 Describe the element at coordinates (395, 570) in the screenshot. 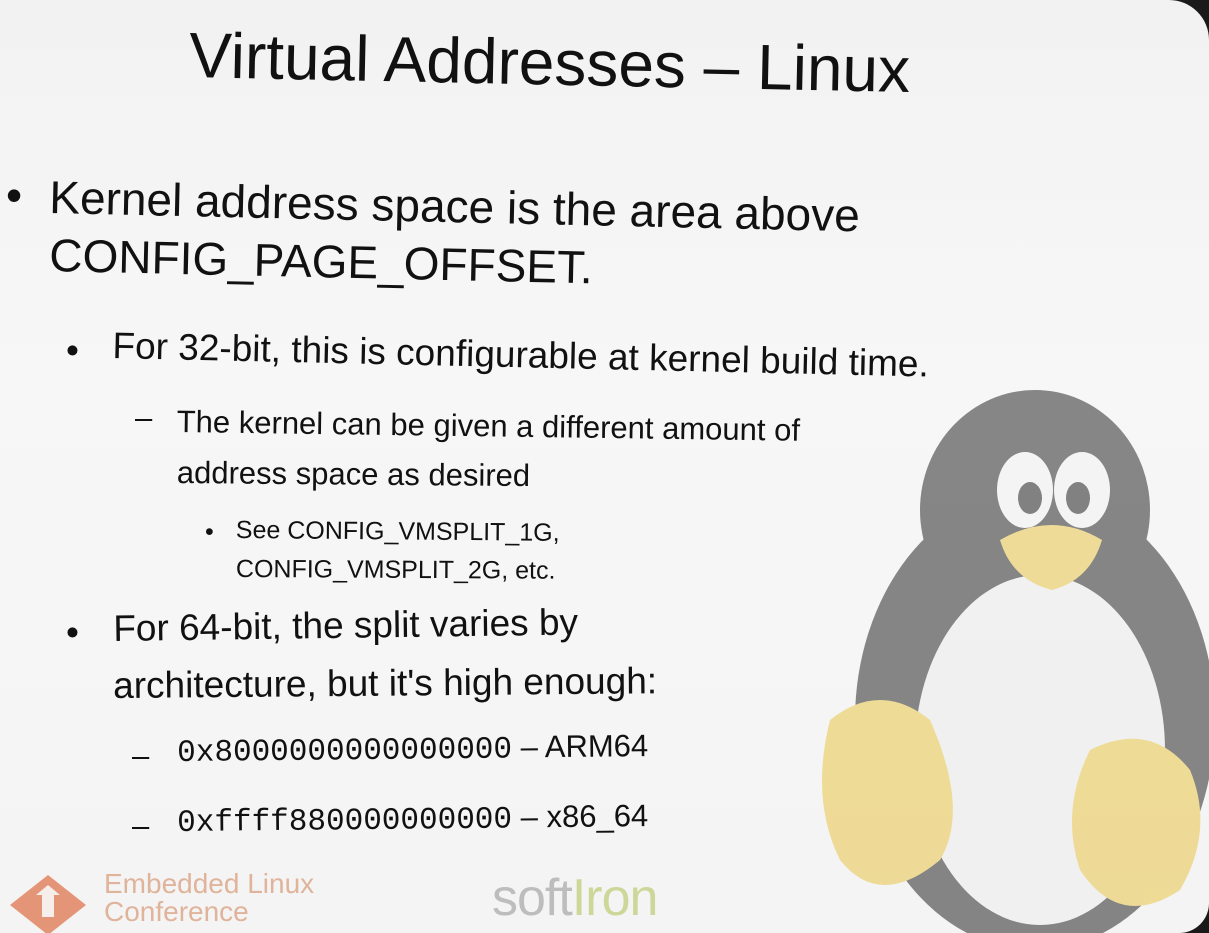

I see `bullet-text: CONFIG_VMSPLIT_2G, etc.` at that location.